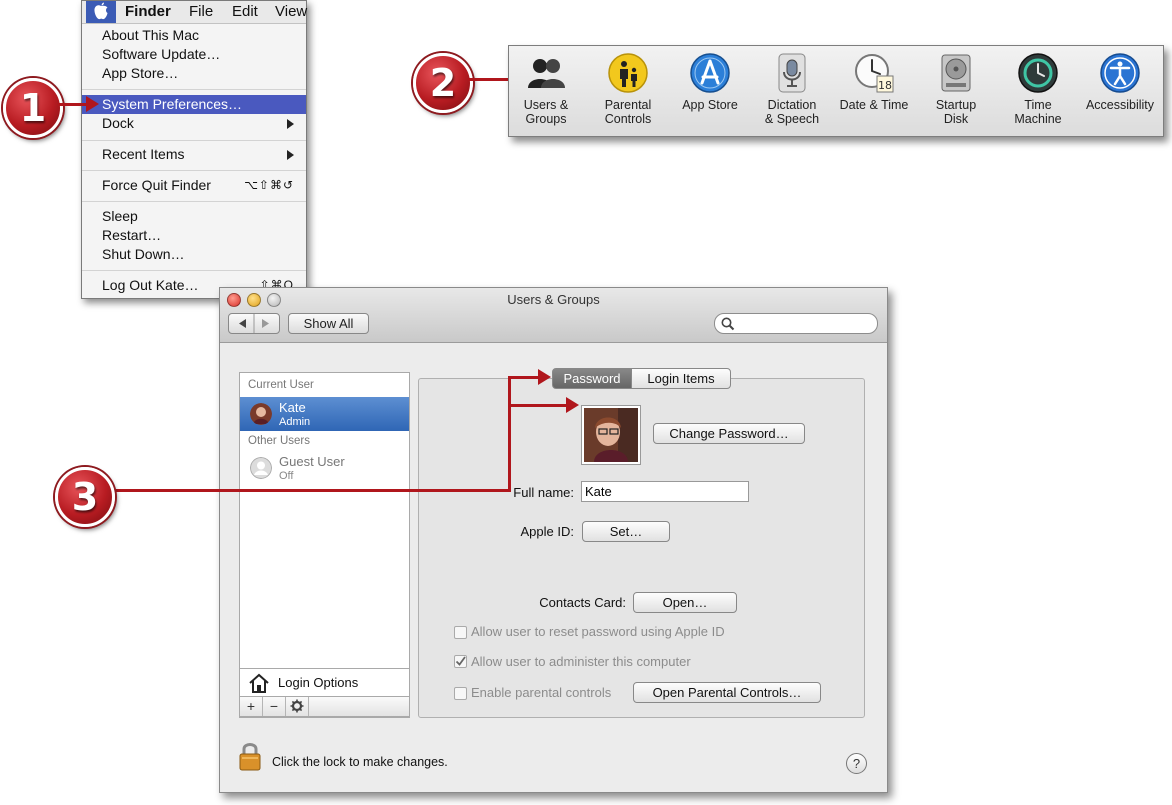 Image resolution: width=1172 pixels, height=805 pixels. What do you see at coordinates (665, 491) in the screenshot?
I see `full-name-field` at bounding box center [665, 491].